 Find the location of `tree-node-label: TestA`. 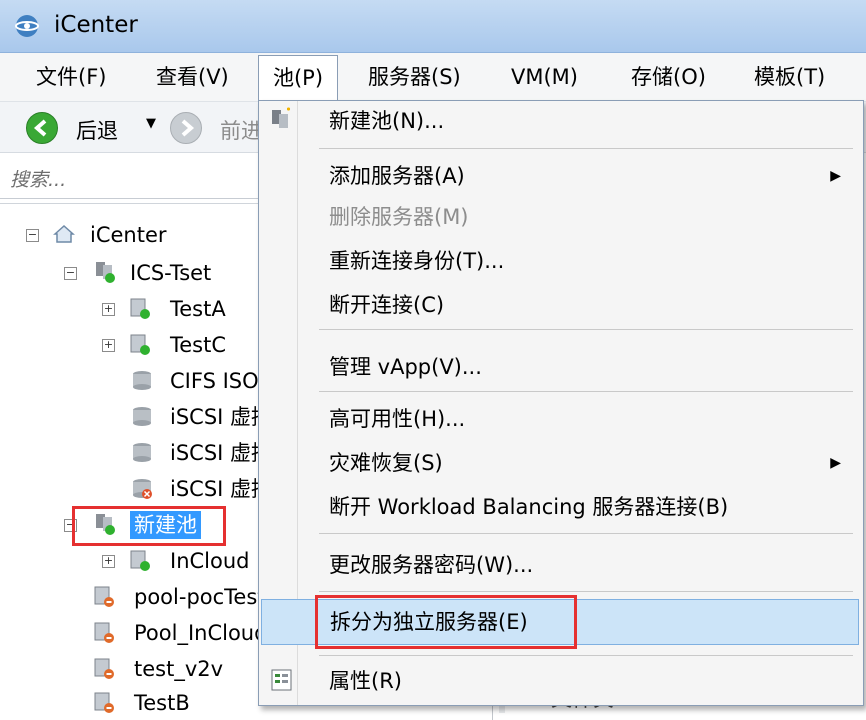

tree-node-label: TestA is located at coordinates (198, 309).